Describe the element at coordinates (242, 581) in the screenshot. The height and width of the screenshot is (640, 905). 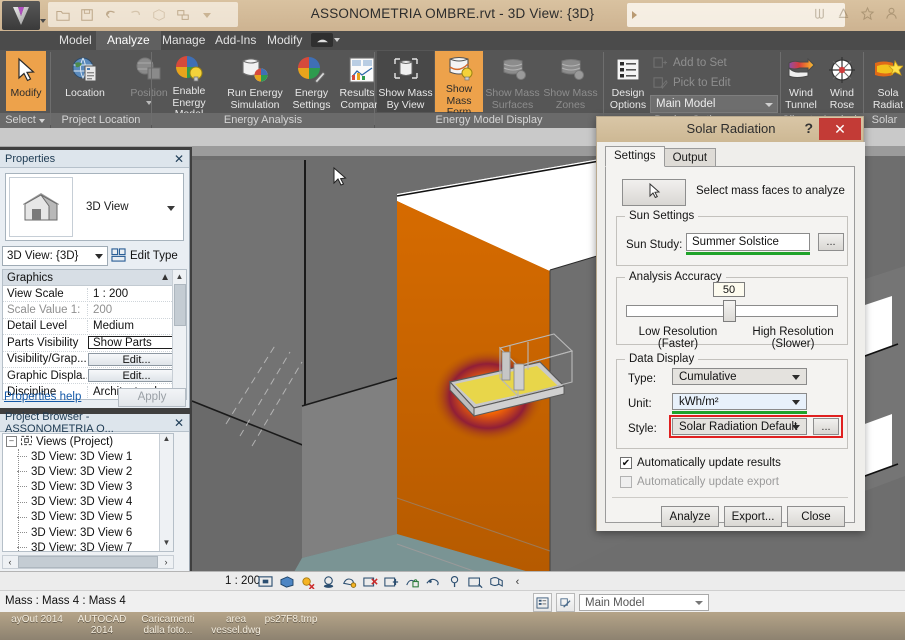
I see `view-scale-label: 1 : 200` at that location.